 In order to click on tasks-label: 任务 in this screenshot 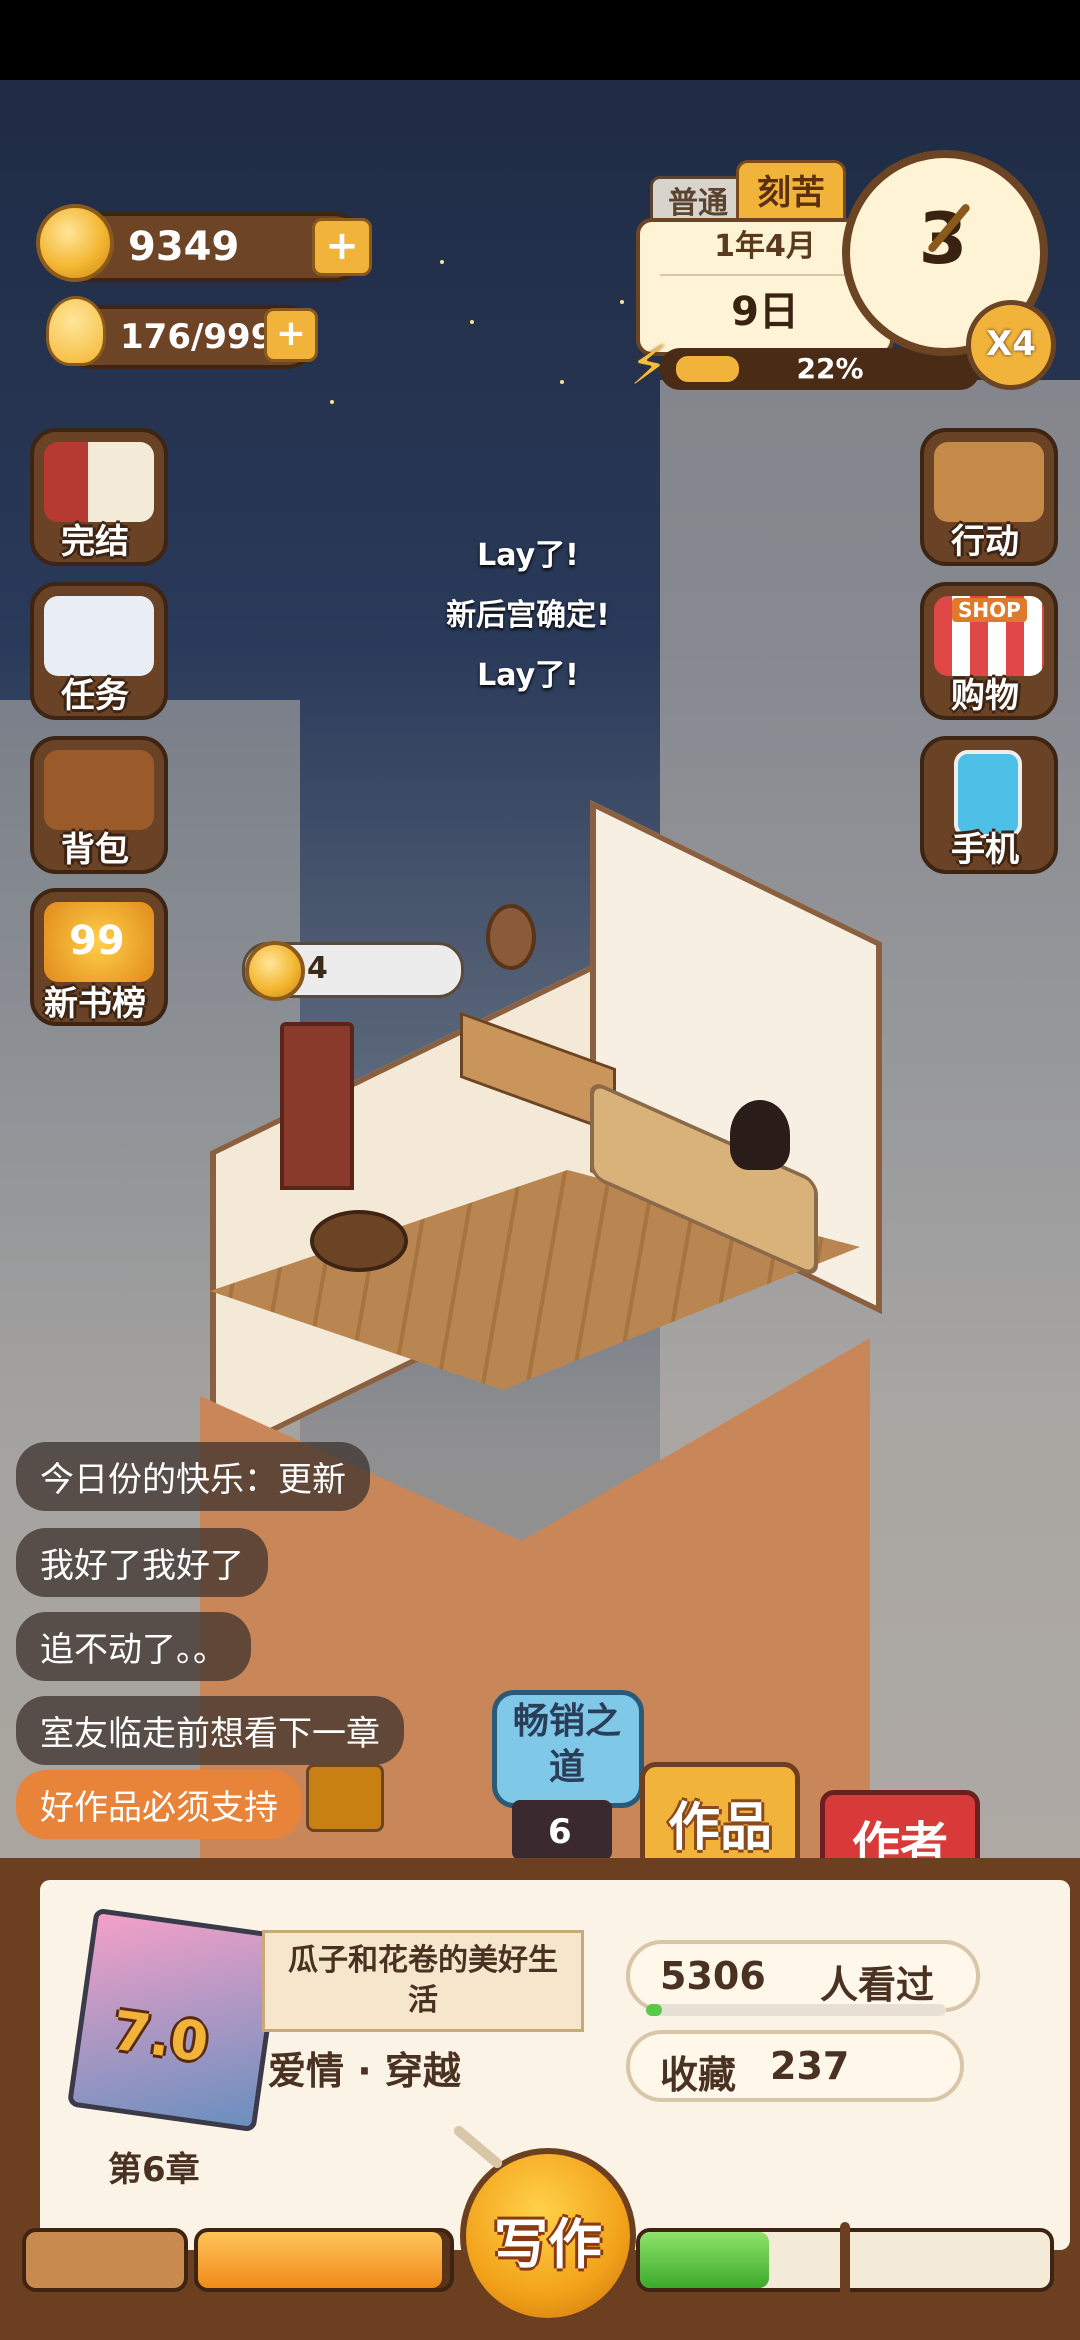, I will do `click(95, 696)`.